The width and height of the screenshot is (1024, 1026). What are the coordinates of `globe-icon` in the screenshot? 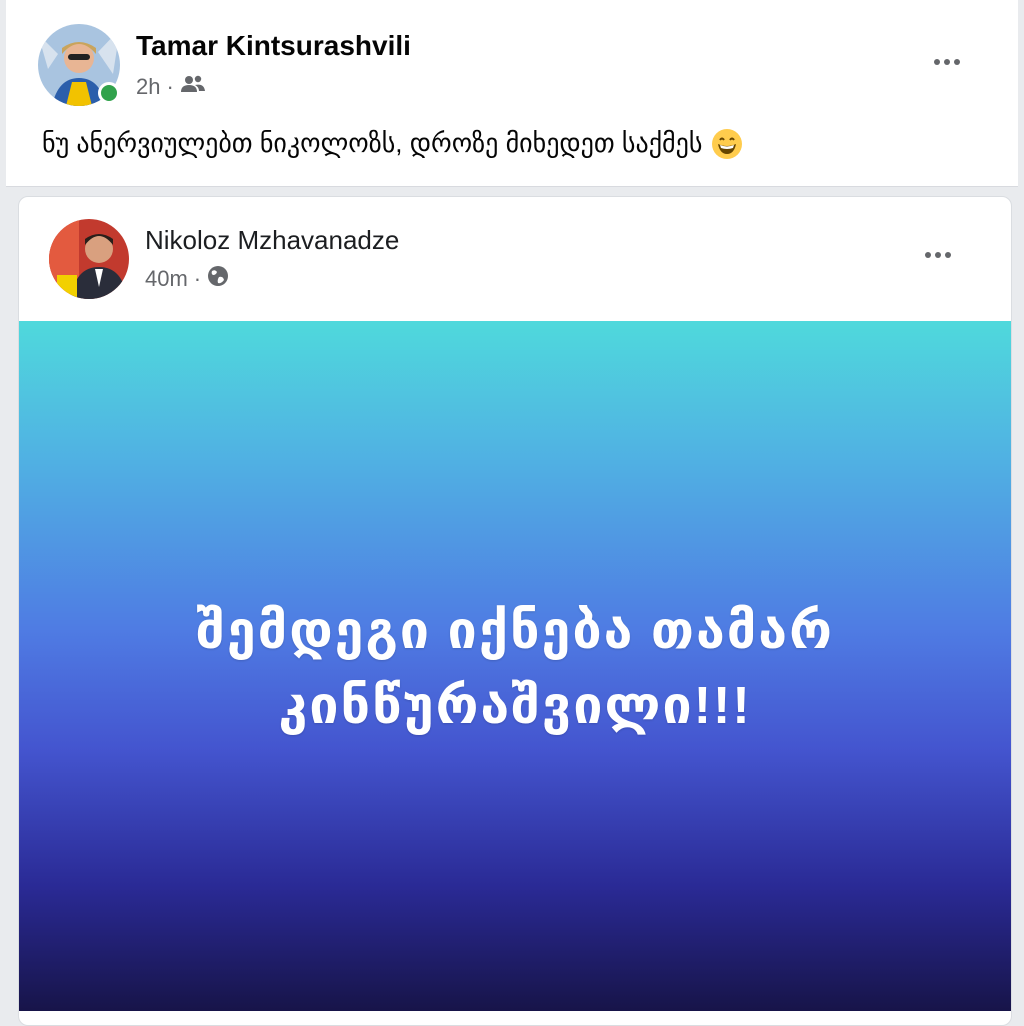 It's located at (218, 279).